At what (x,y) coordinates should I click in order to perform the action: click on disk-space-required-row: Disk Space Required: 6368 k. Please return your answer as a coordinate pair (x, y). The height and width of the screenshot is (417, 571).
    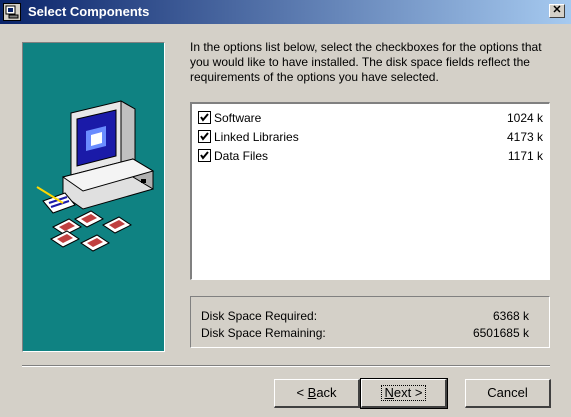
    Looking at the image, I should click on (365, 316).